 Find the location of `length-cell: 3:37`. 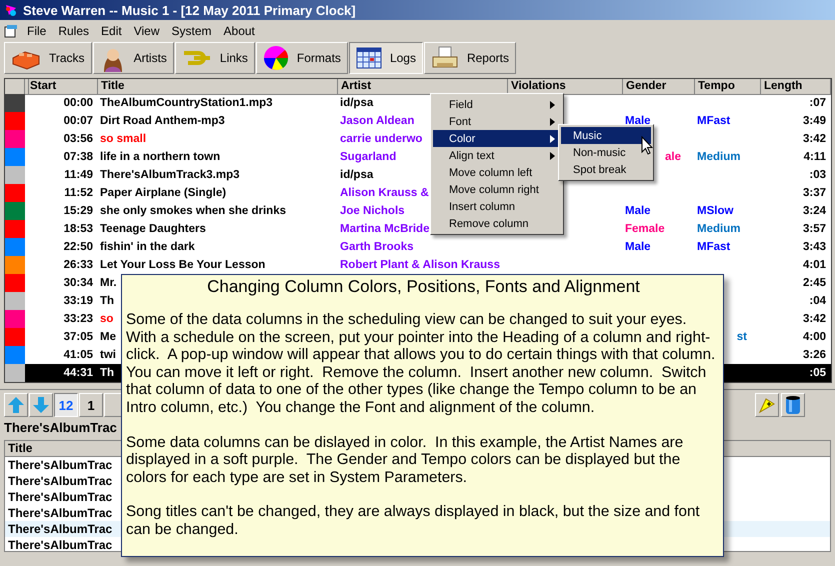

length-cell: 3:37 is located at coordinates (814, 193).